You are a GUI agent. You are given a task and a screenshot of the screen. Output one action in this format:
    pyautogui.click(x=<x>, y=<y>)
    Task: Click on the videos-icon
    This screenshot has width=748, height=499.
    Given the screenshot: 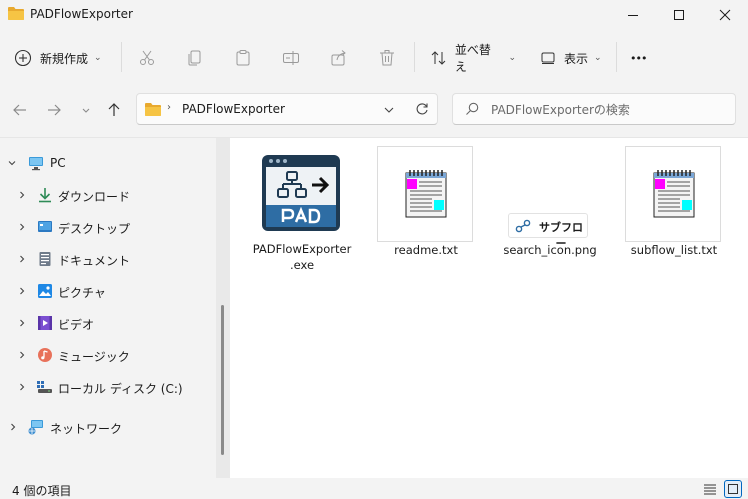 What is the action you would take?
    pyautogui.click(x=45, y=323)
    